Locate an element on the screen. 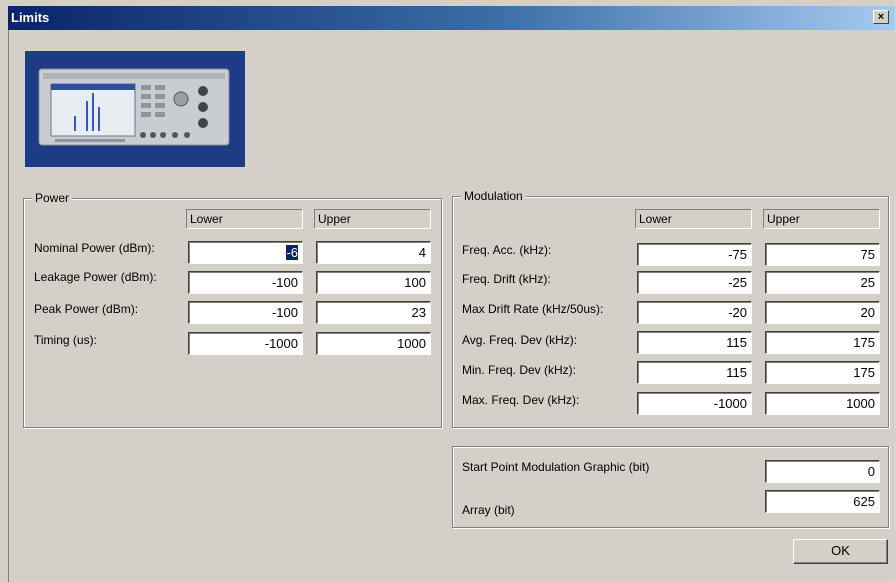 The height and width of the screenshot is (582, 895). start-point-label: Start Point Modulation Graphic (bit) is located at coordinates (556, 467).